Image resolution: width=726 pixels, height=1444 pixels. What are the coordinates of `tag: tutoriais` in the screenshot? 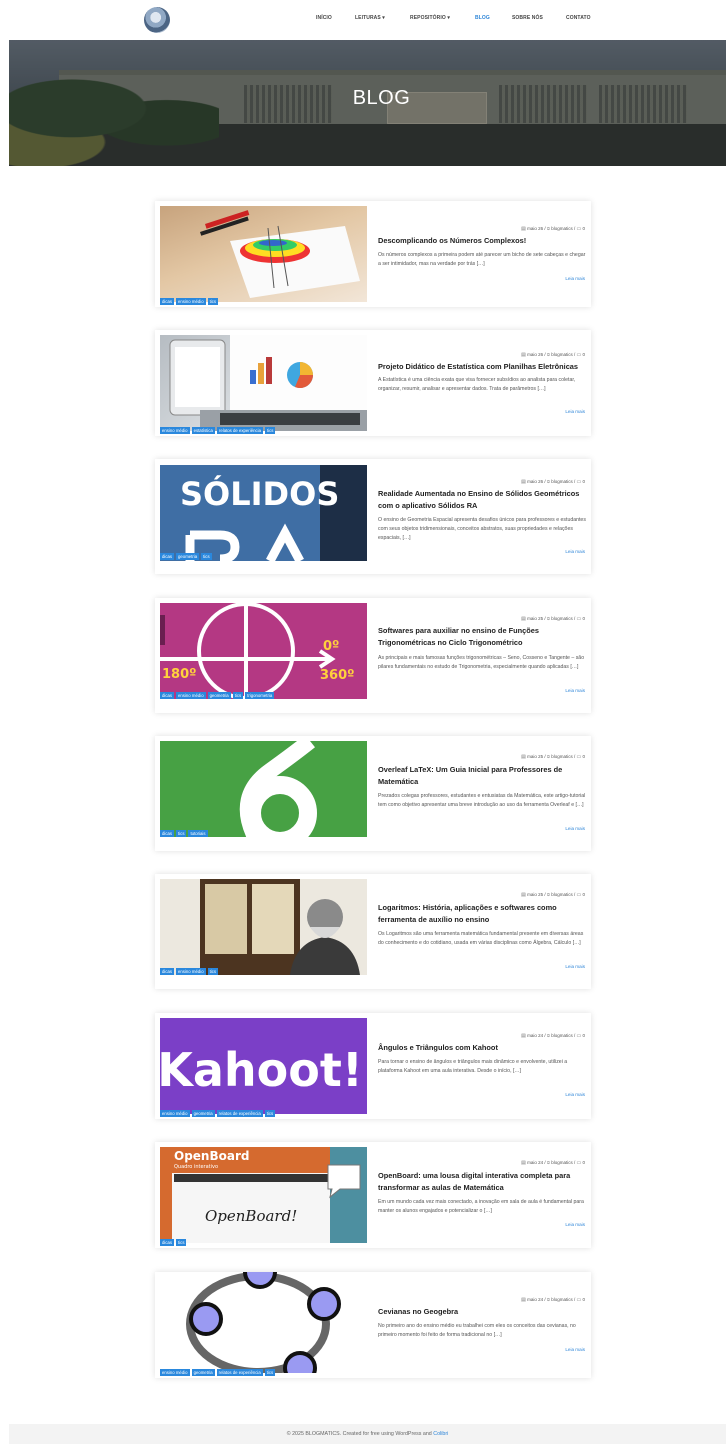 It's located at (198, 833).